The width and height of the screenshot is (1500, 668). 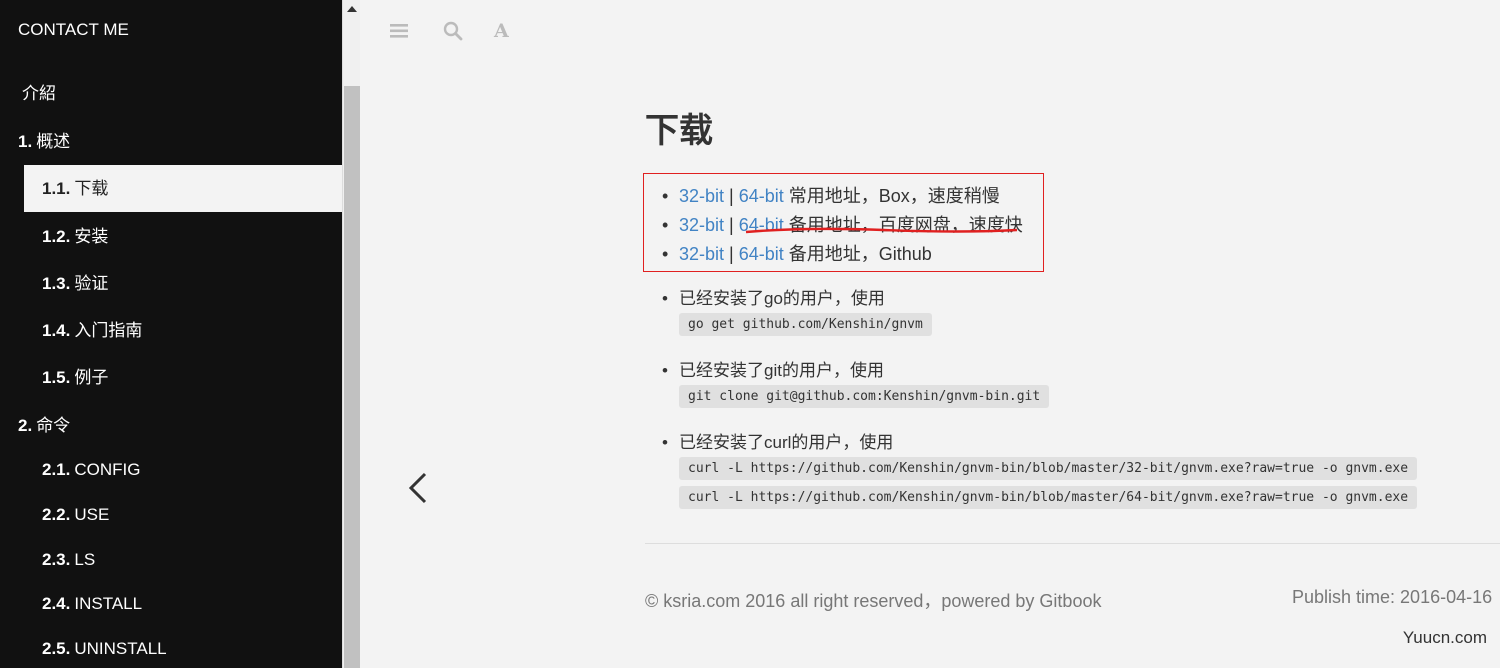 I want to click on sidebar-item-ls: 2.3. LS, so click(x=68, y=559).